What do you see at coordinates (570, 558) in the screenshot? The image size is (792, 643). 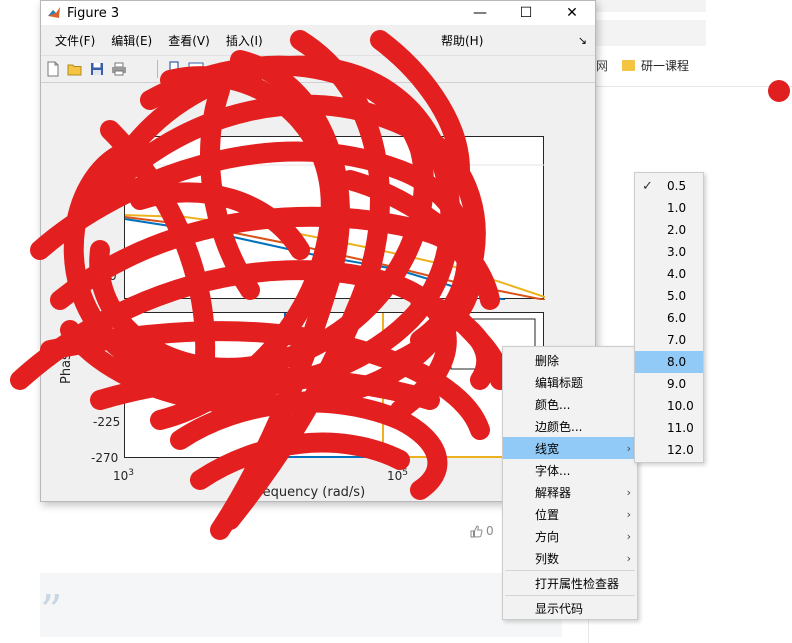 I see `menu-item-num-columns: 列数 ›` at bounding box center [570, 558].